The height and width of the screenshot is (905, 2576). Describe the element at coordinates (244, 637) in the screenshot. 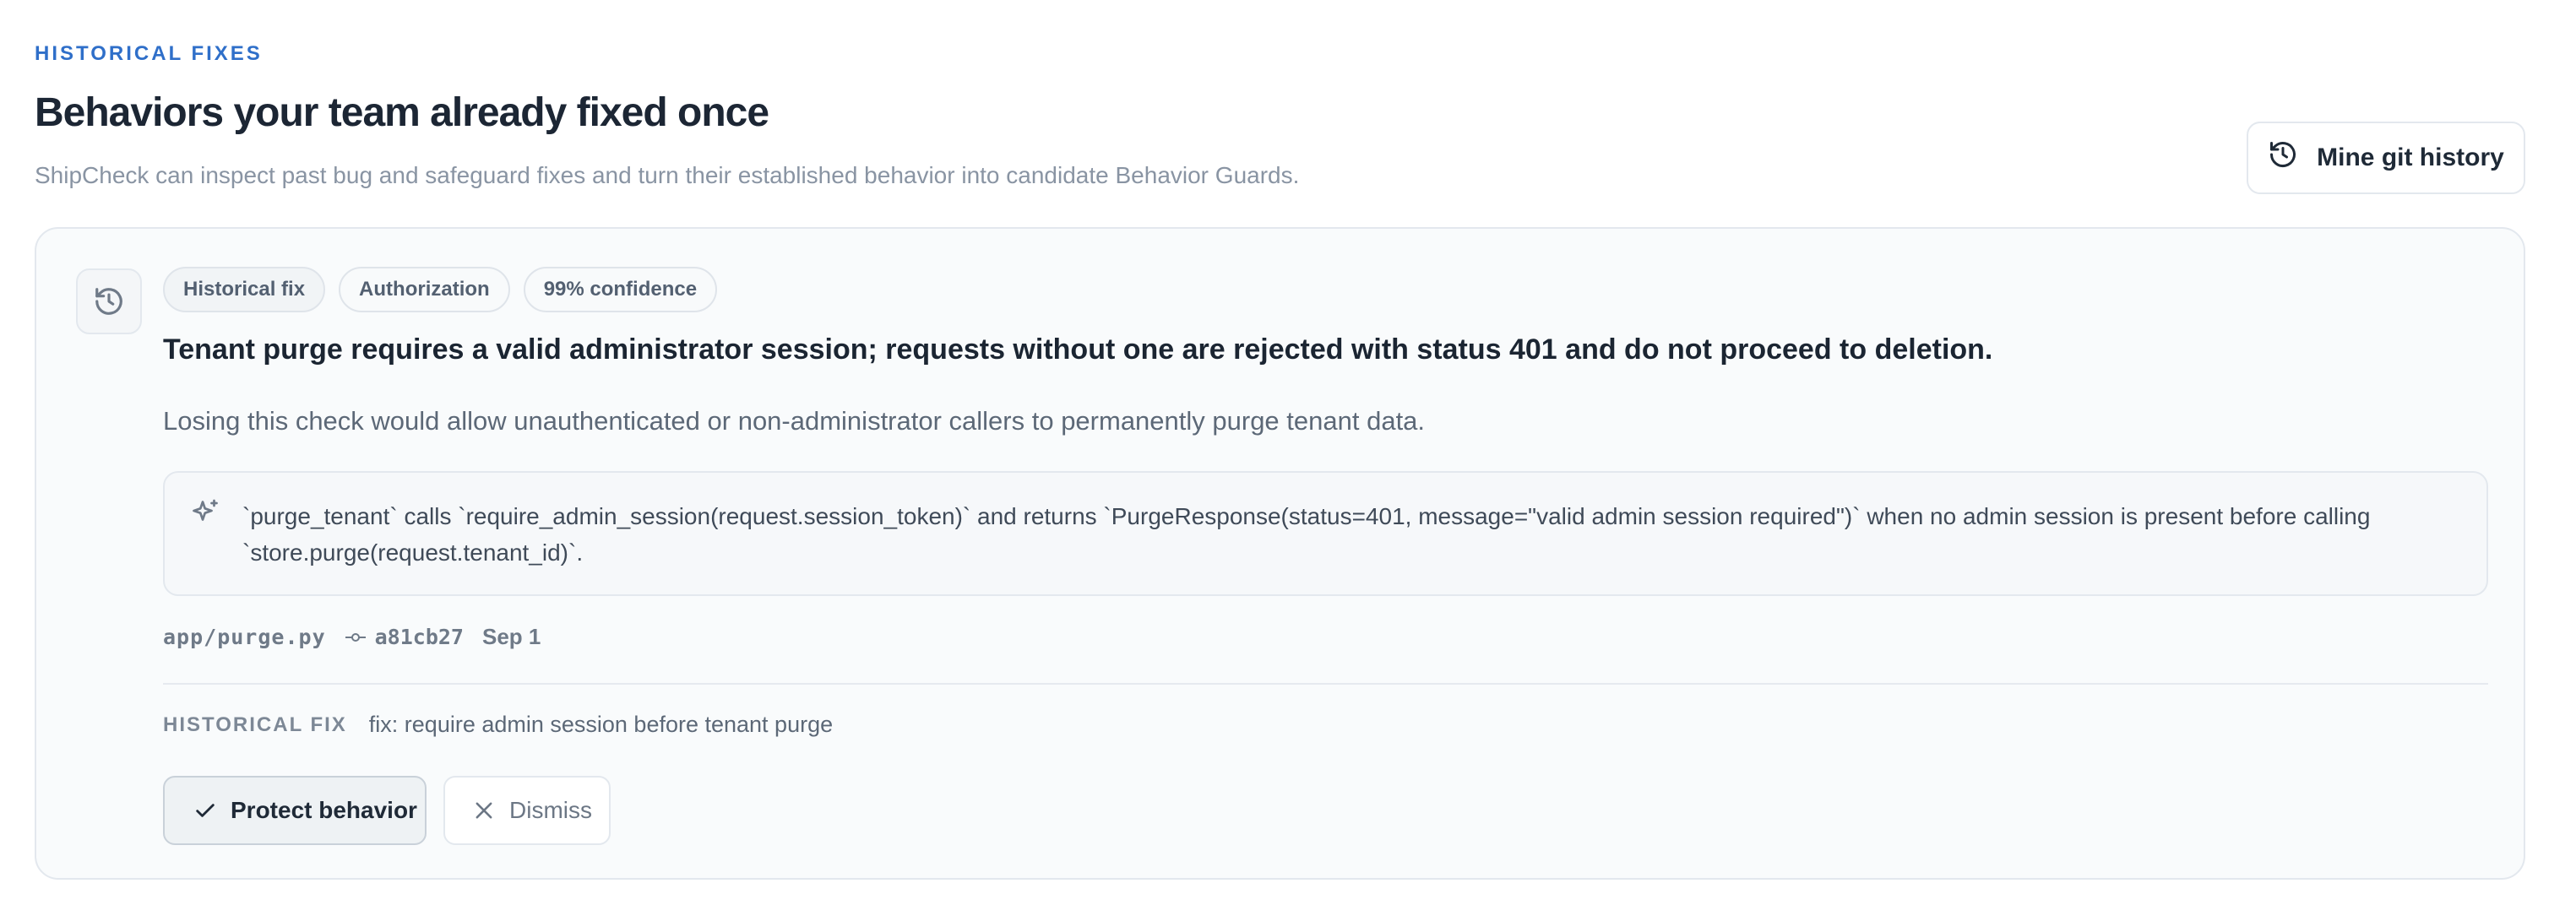

I see `source-file-path: app/purge.py` at that location.